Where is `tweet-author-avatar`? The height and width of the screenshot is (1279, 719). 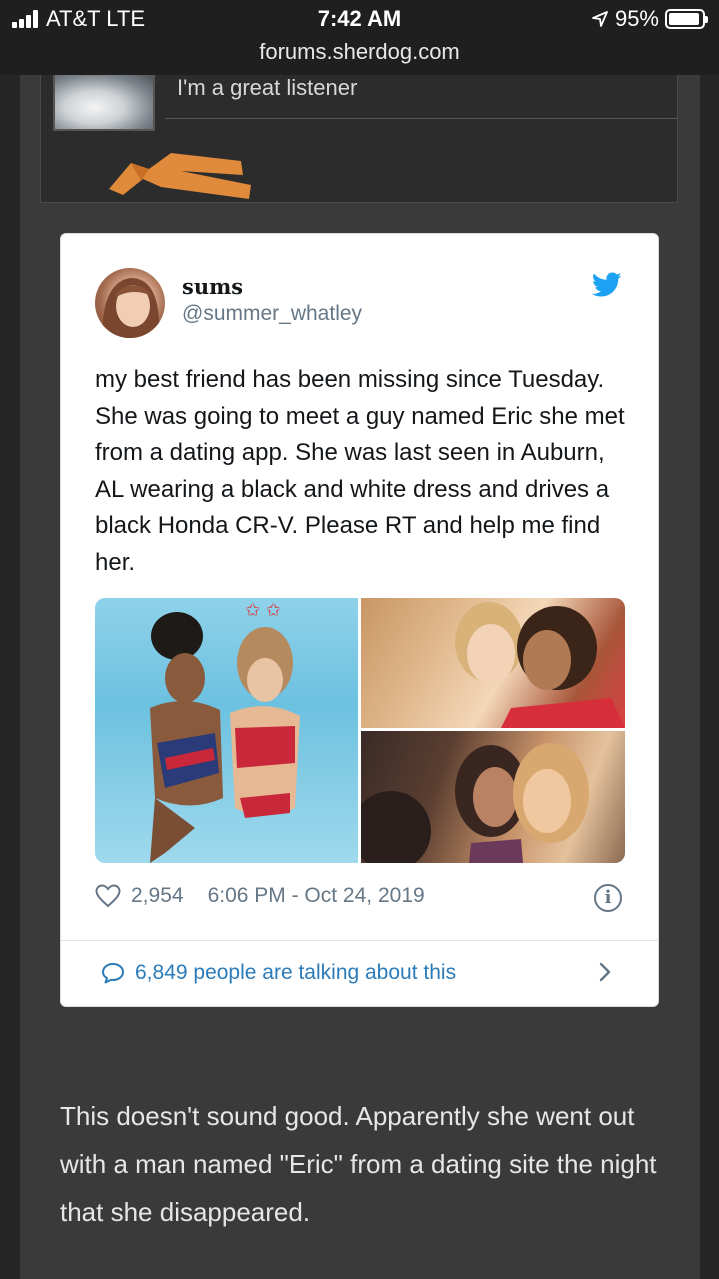 tweet-author-avatar is located at coordinates (130, 303).